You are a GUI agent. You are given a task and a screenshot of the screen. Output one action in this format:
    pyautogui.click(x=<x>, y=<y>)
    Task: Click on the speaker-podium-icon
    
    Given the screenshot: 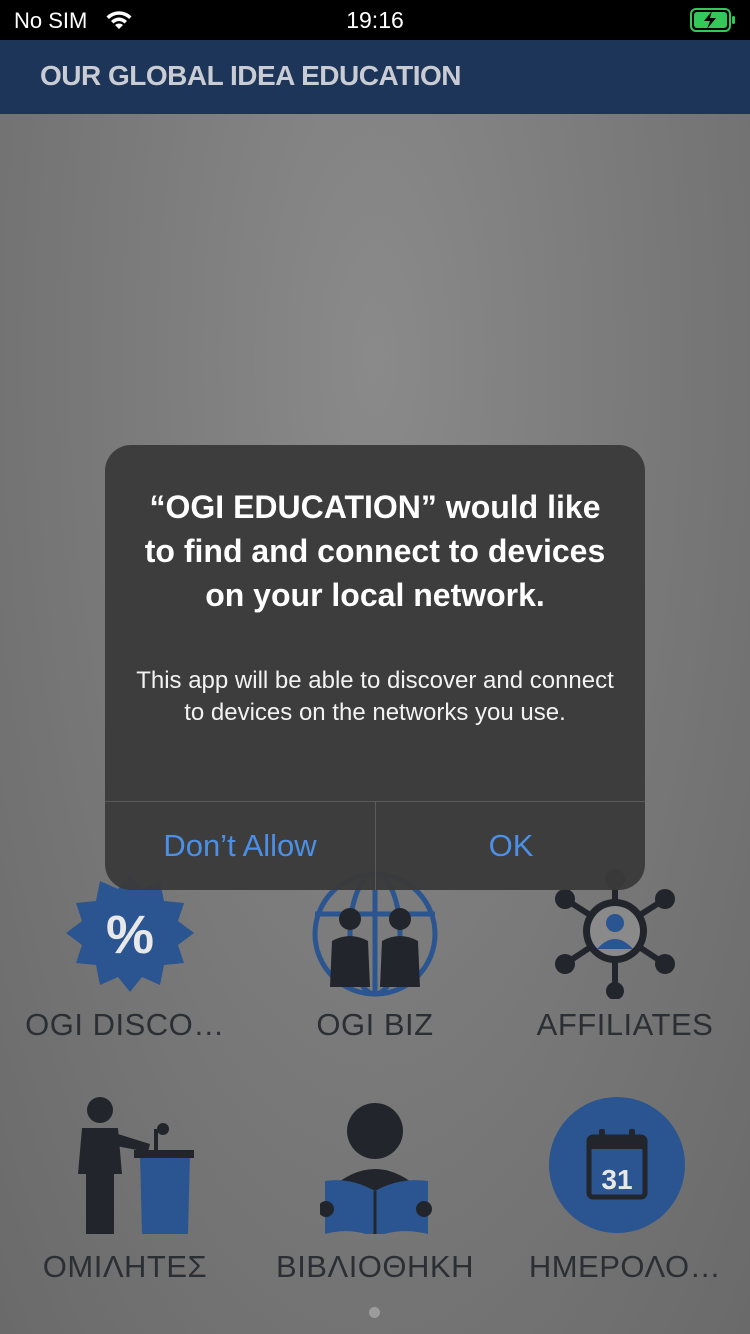 What is the action you would take?
    pyautogui.click(x=136, y=1165)
    